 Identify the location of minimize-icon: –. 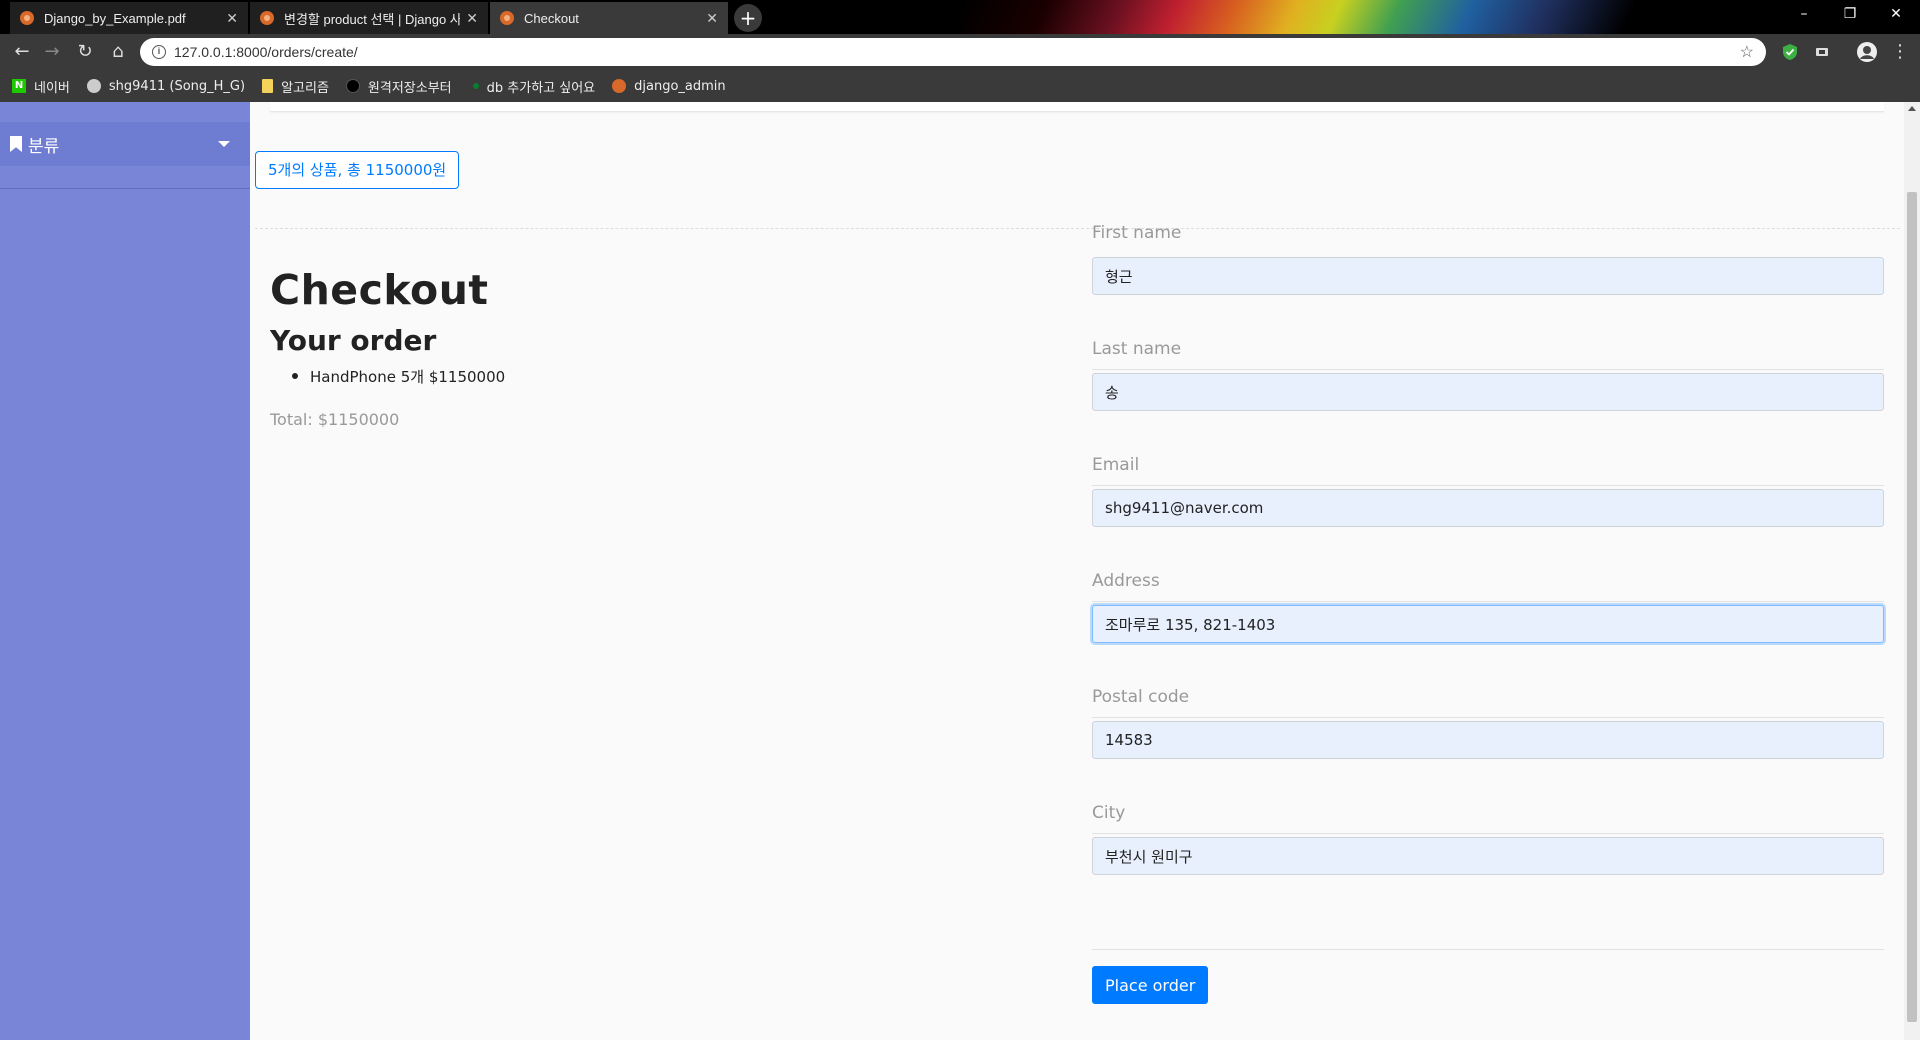
(1804, 14).